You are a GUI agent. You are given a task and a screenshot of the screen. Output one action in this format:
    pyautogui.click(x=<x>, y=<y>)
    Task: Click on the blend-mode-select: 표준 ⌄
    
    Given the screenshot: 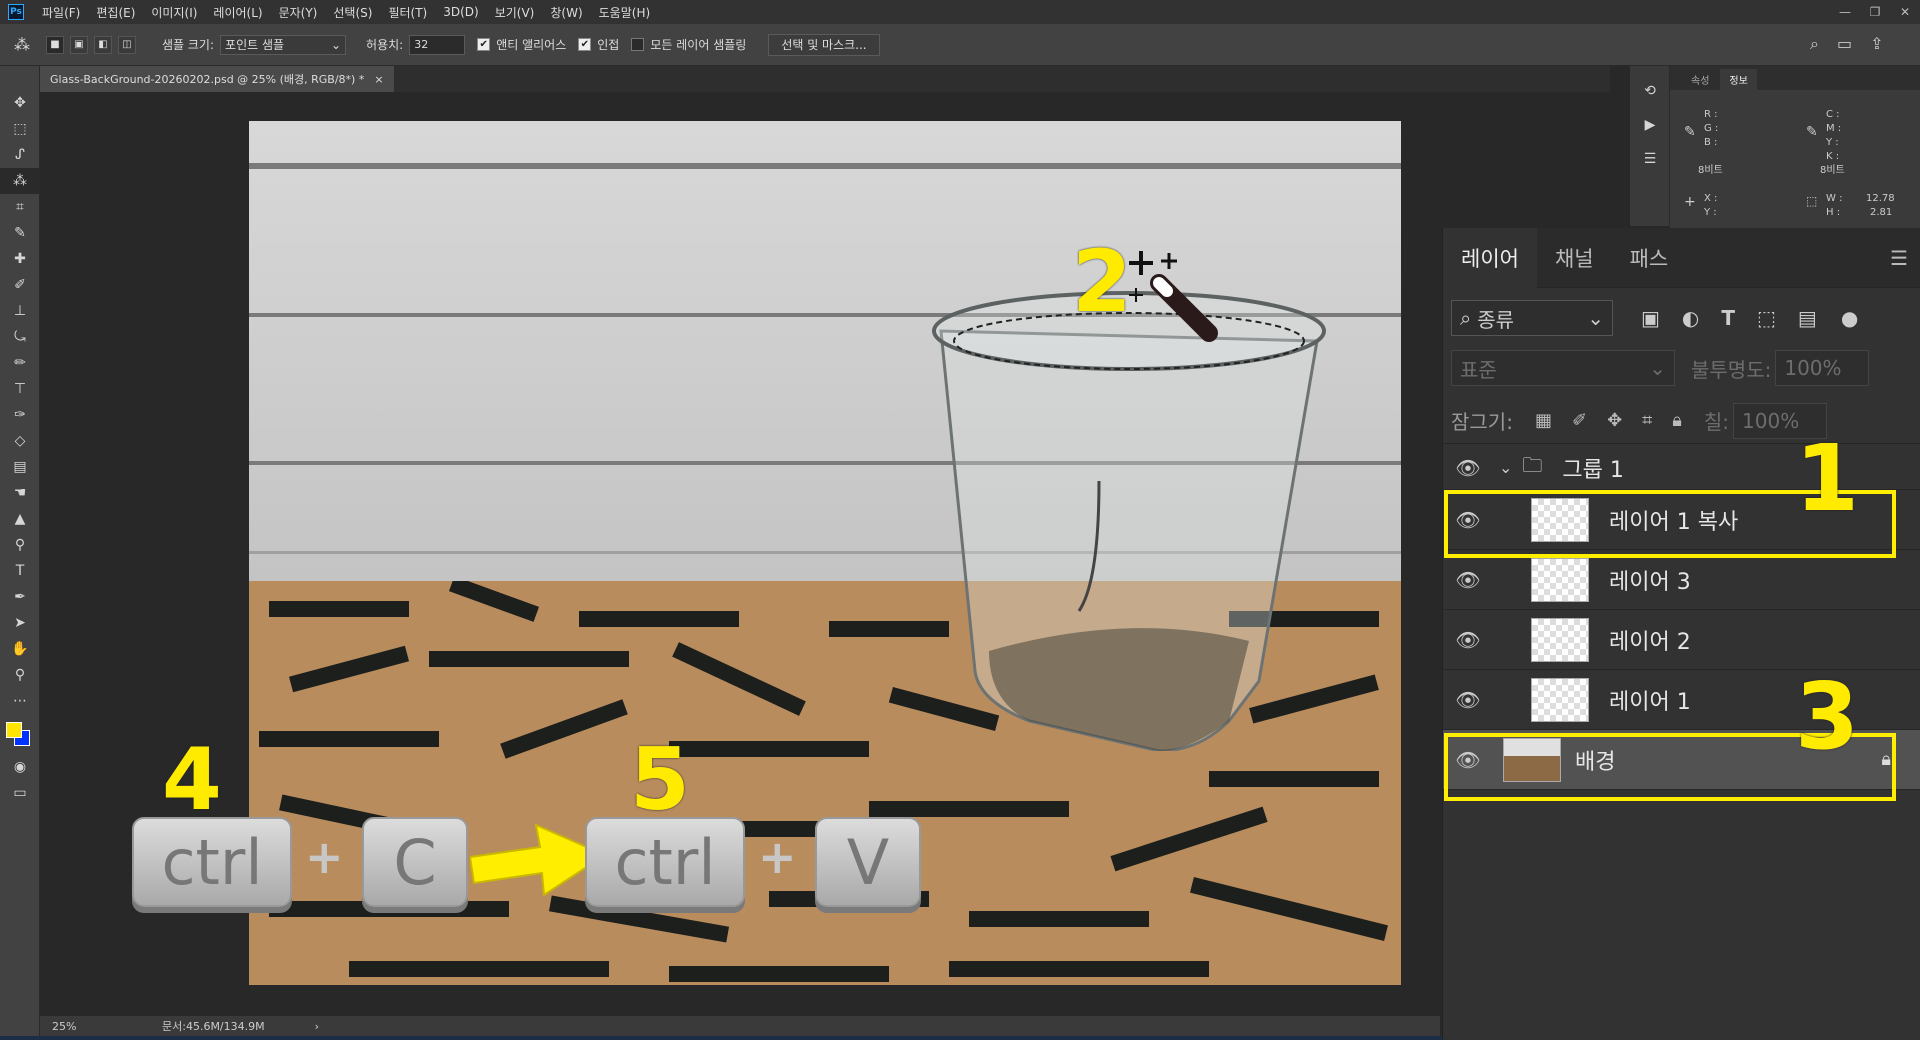 What is the action you would take?
    pyautogui.click(x=1563, y=368)
    